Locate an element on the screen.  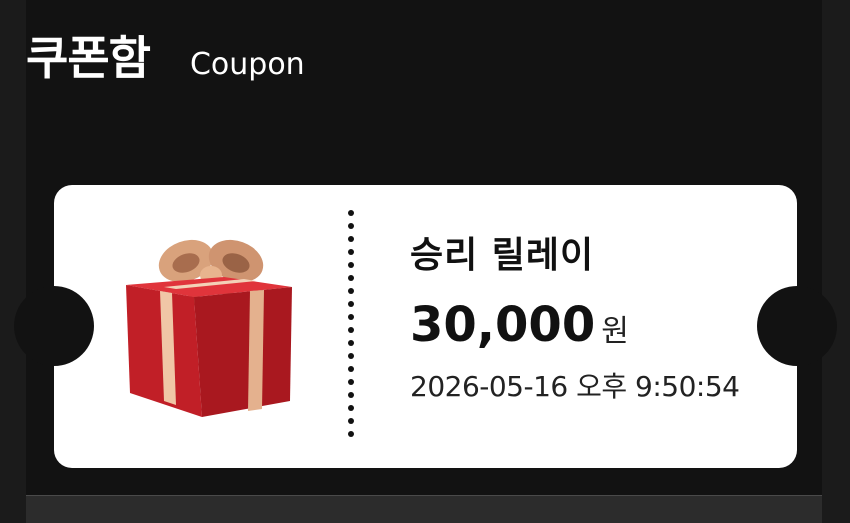
coupon-info: 승리 릴레이 30,000 원 2026-05-16 오후 9:50:54 is located at coordinates (590, 318).